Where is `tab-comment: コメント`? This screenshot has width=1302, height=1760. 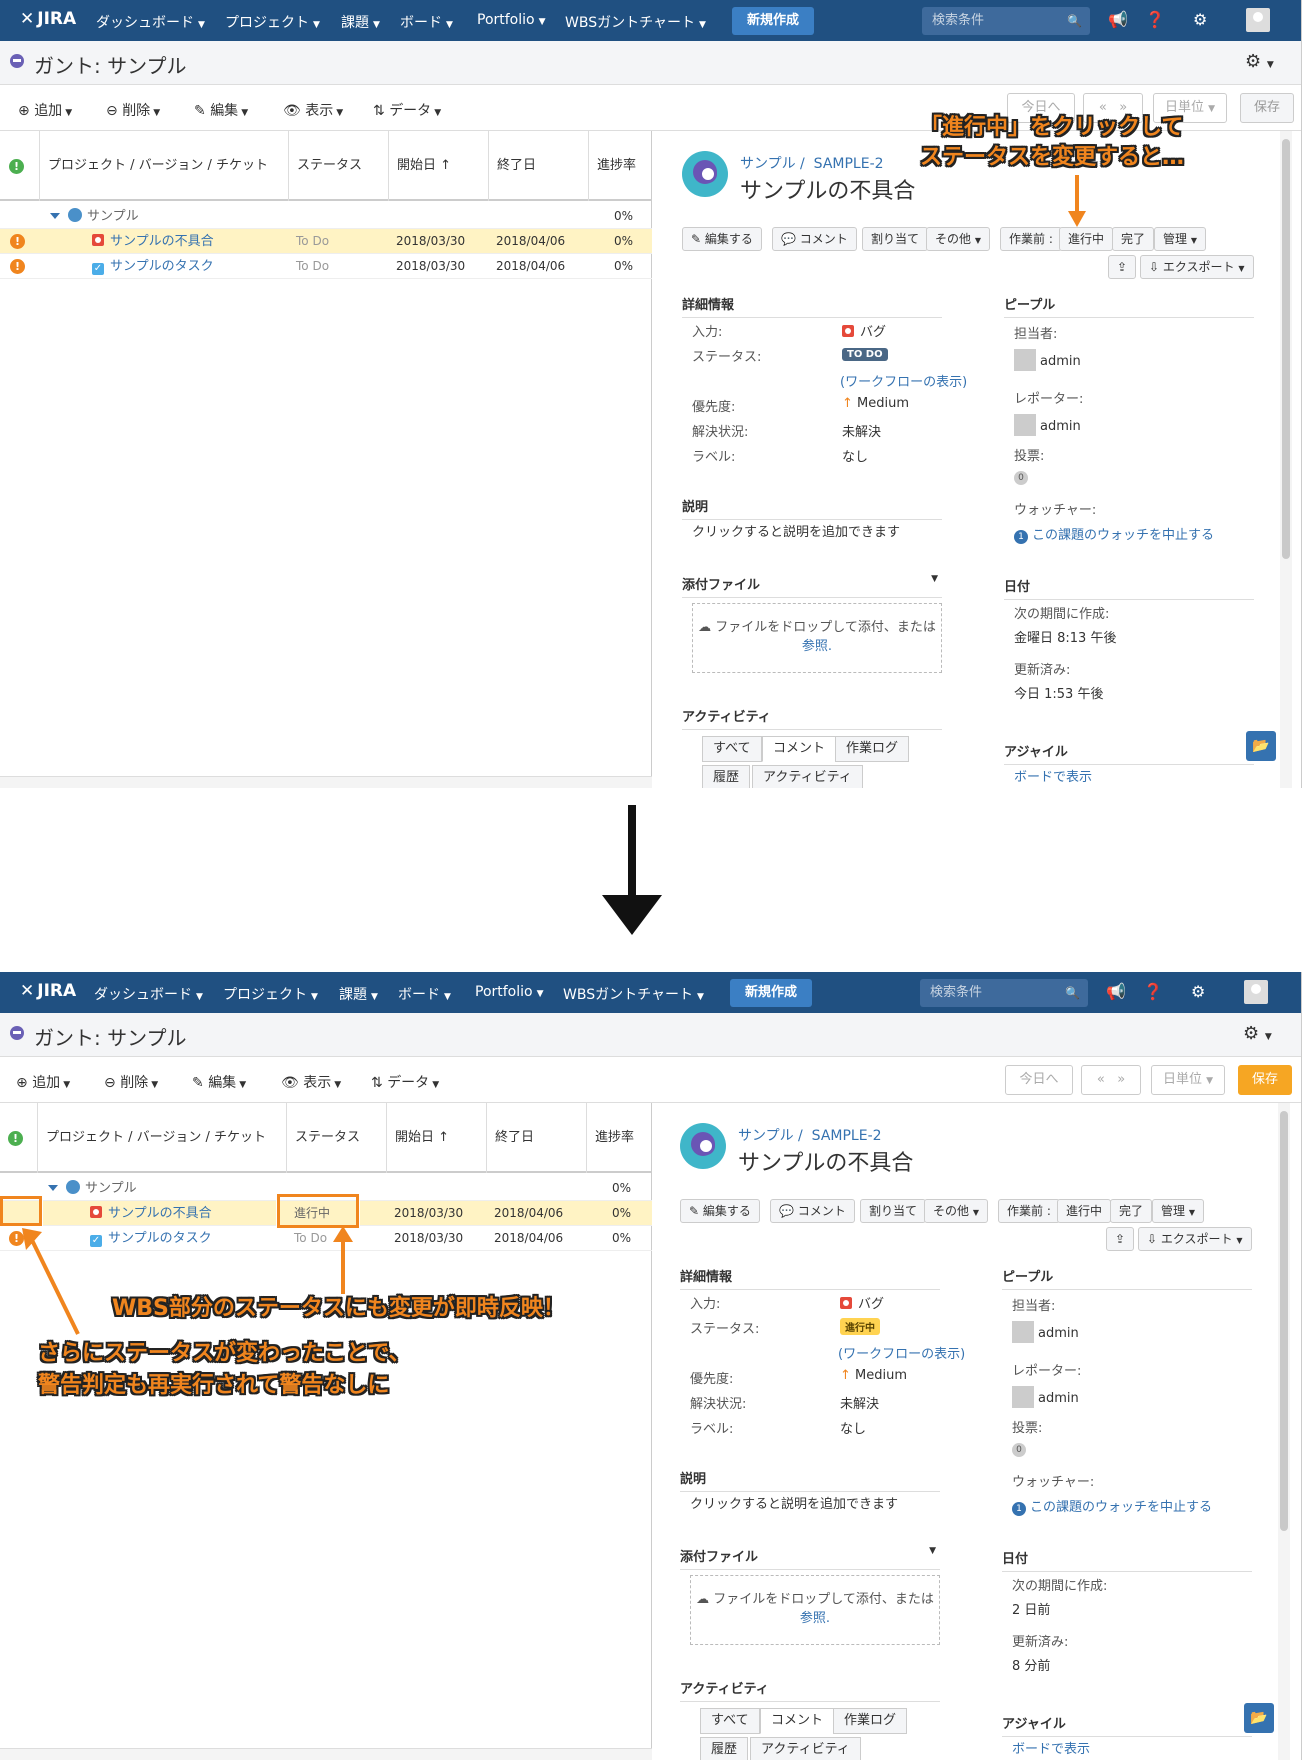
tab-comment: コメント is located at coordinates (797, 1721).